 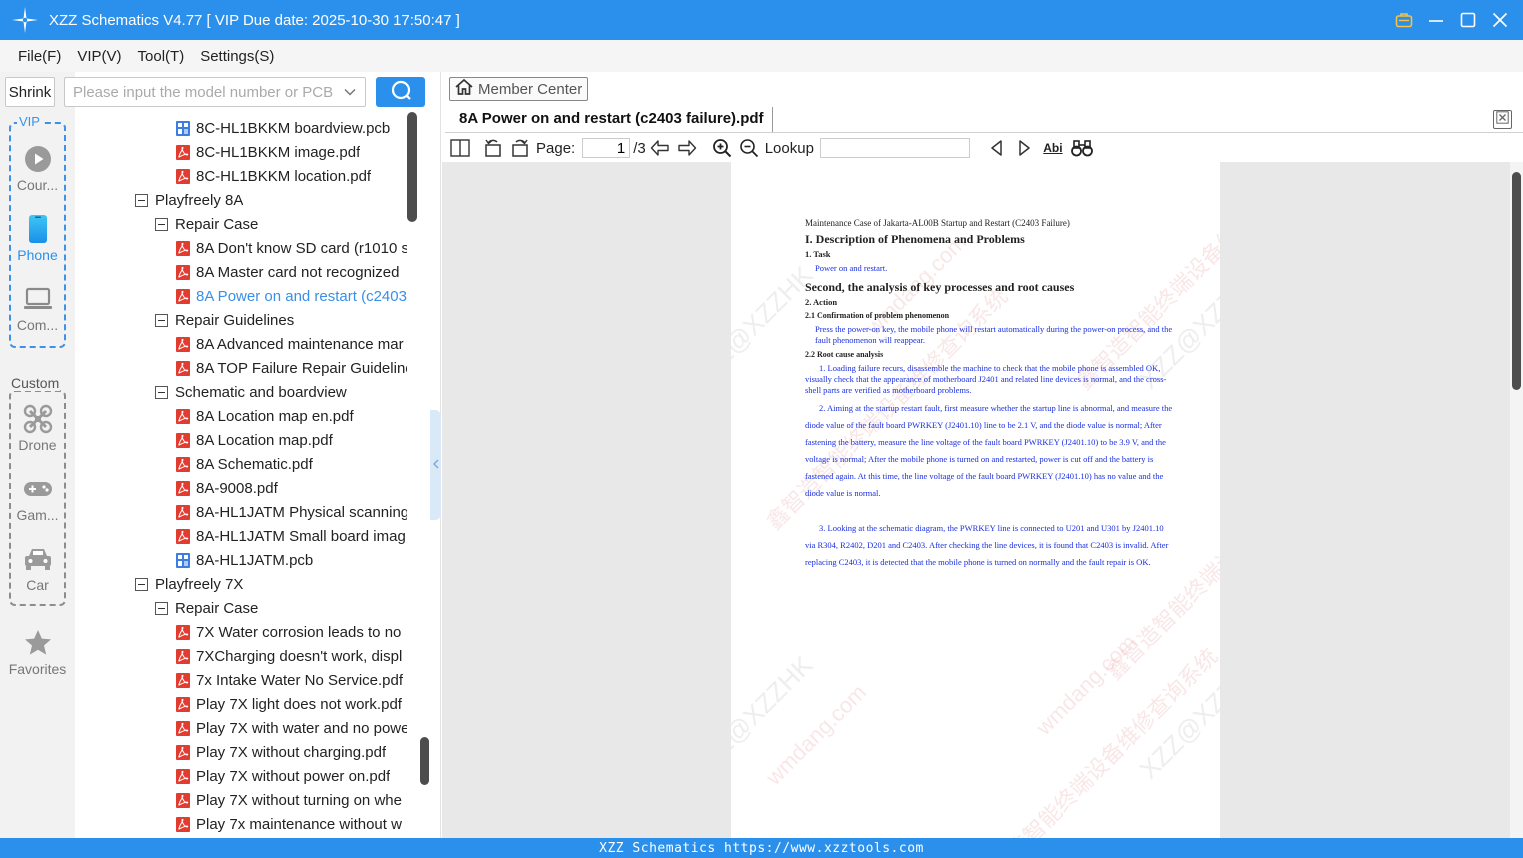 I want to click on tree-file: 8A Don't know SD card (r1010 s, so click(x=291, y=248).